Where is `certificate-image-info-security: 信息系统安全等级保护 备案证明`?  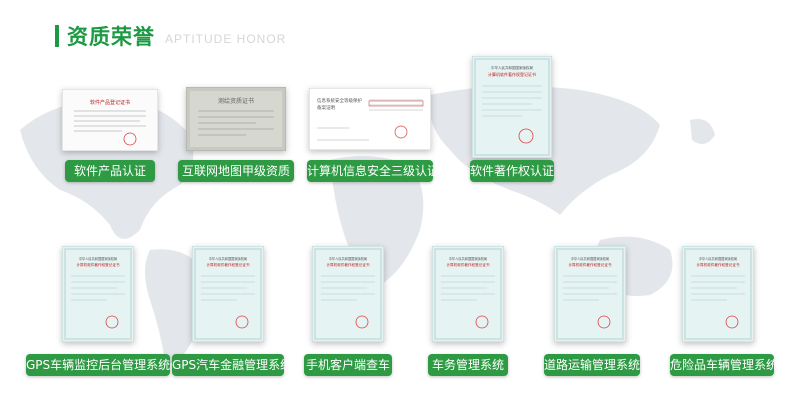 certificate-image-info-security: 信息系统安全等级保护 备案证明 is located at coordinates (370, 119).